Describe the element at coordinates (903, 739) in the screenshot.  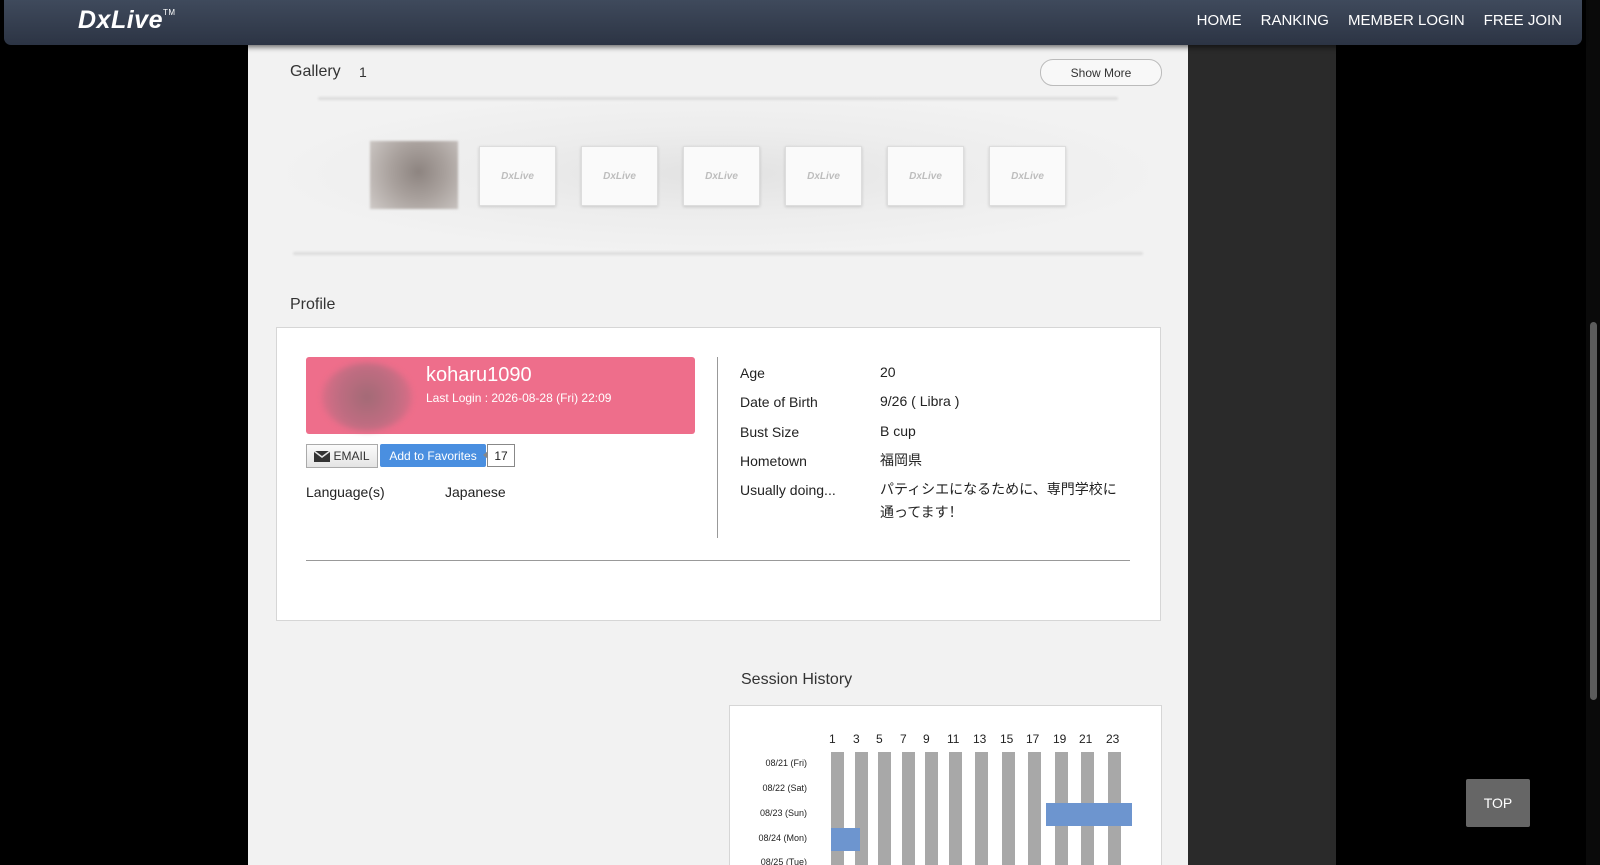
I see `hour-label: 7` at that location.